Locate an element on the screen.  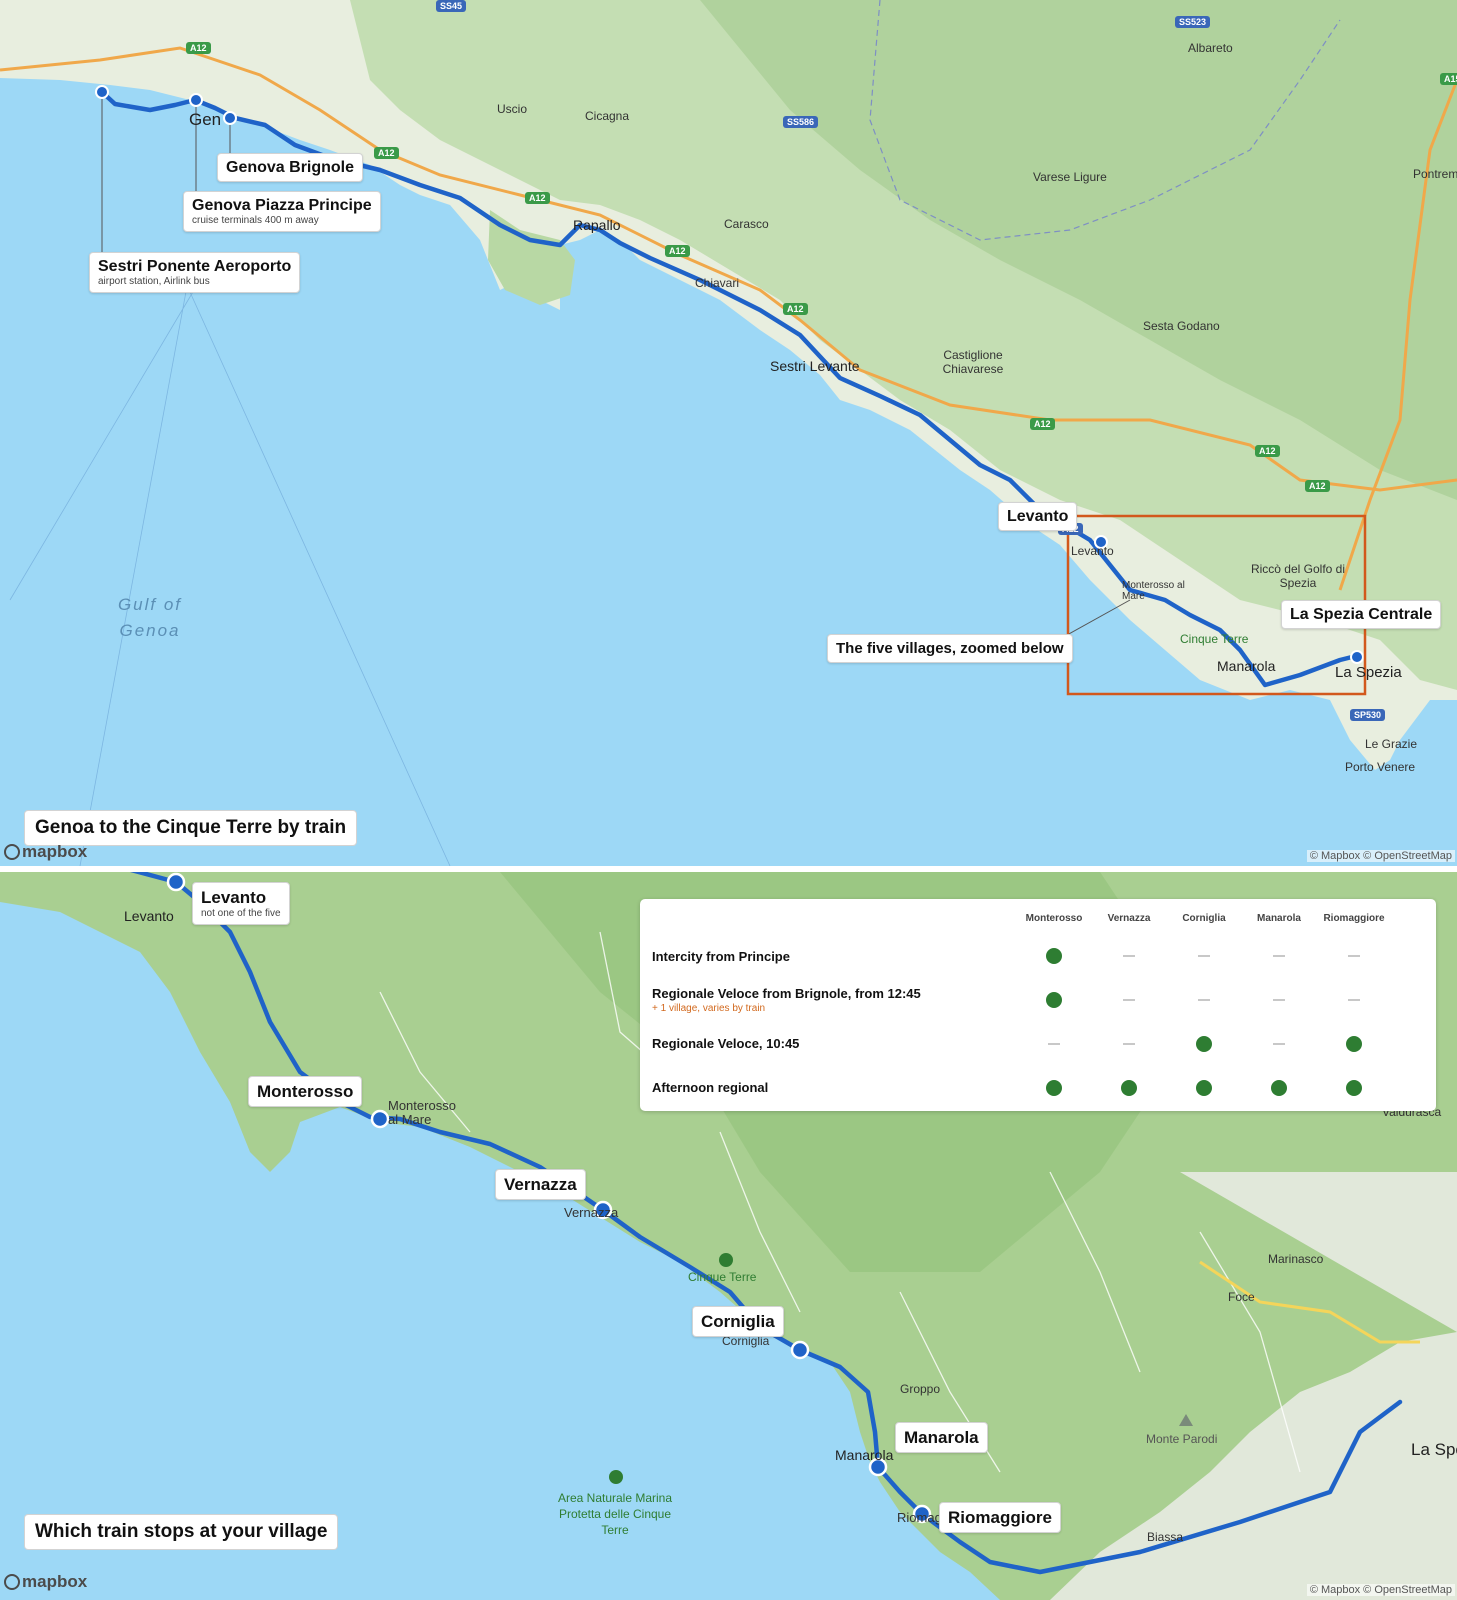
station-name: La Spezia Centrale is located at coordinates (1361, 614).